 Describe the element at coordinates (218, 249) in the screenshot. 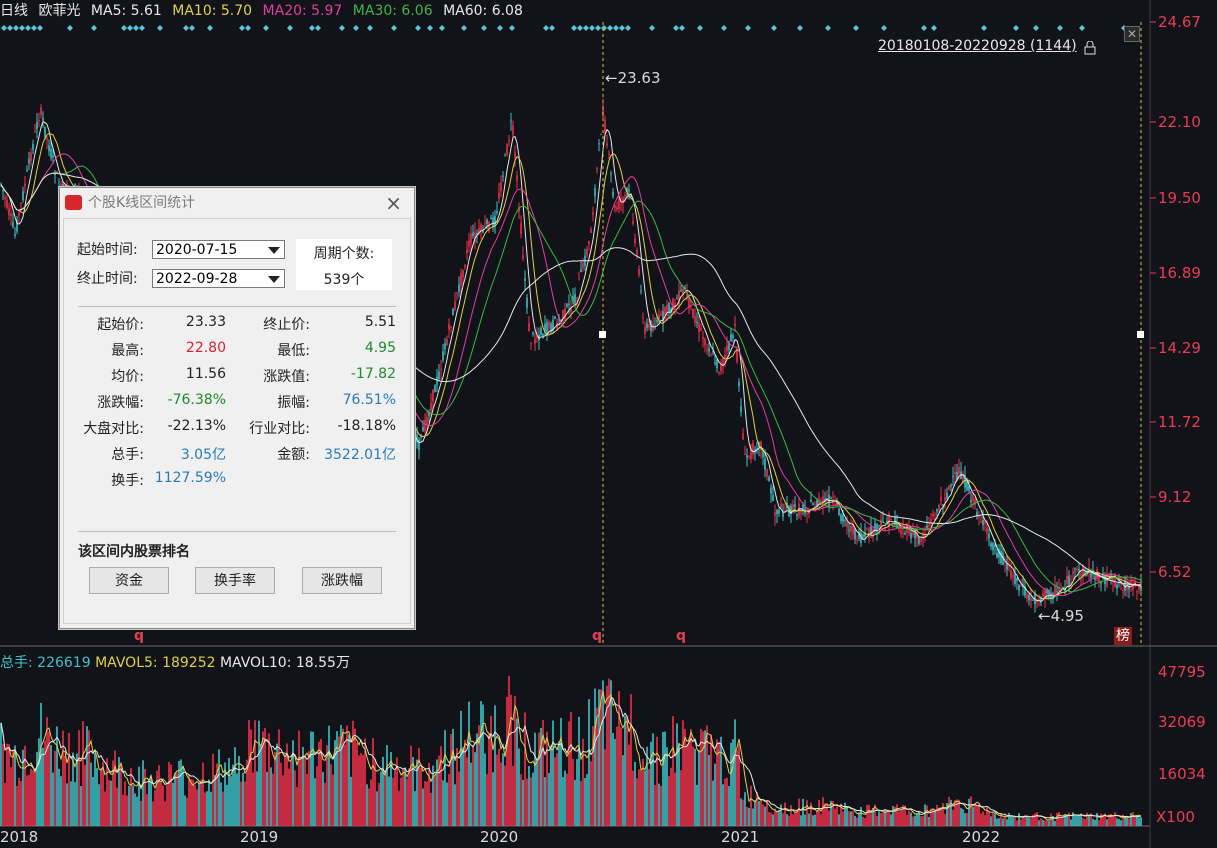

I see `start-time-select: 2020-07-15` at that location.